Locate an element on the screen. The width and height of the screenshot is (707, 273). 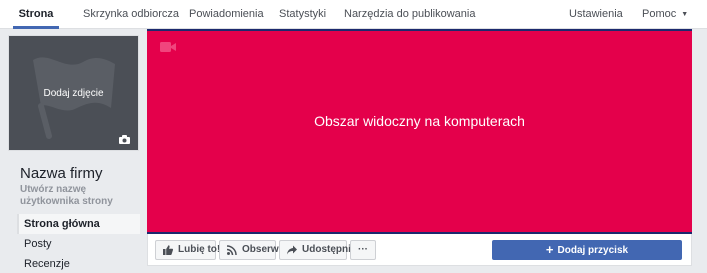
caret-down-icon: ▼ is located at coordinates (685, 14).